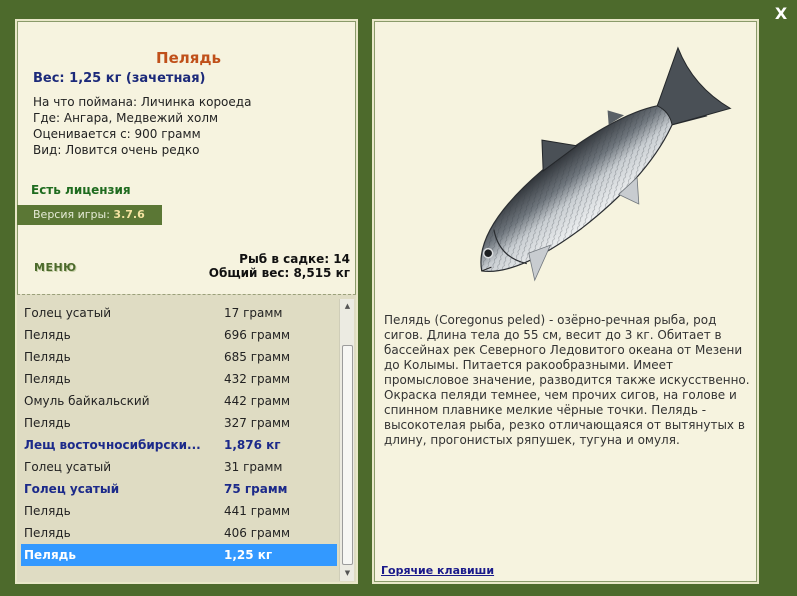 This screenshot has width=797, height=596. I want to click on scroll-thumb, so click(347, 455).